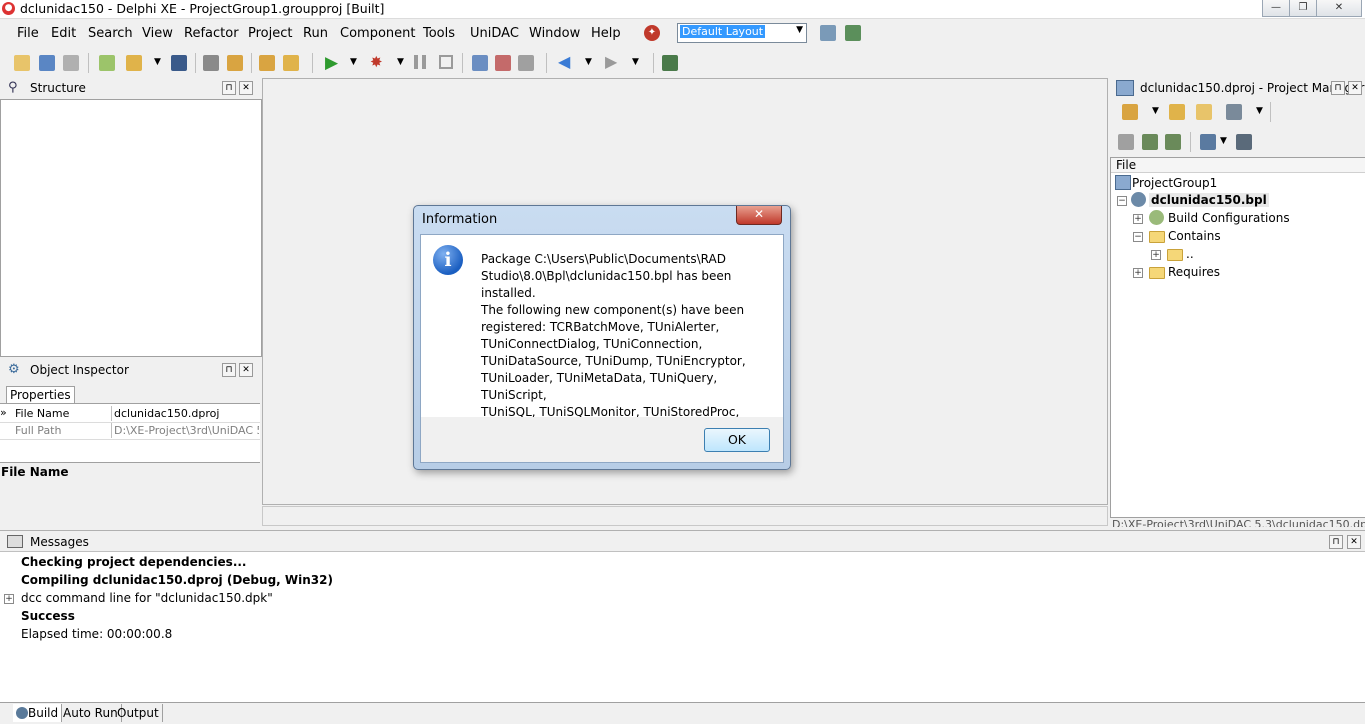 This screenshot has height=724, width=1365. I want to click on menu-unidac: UniDAC, so click(494, 33).